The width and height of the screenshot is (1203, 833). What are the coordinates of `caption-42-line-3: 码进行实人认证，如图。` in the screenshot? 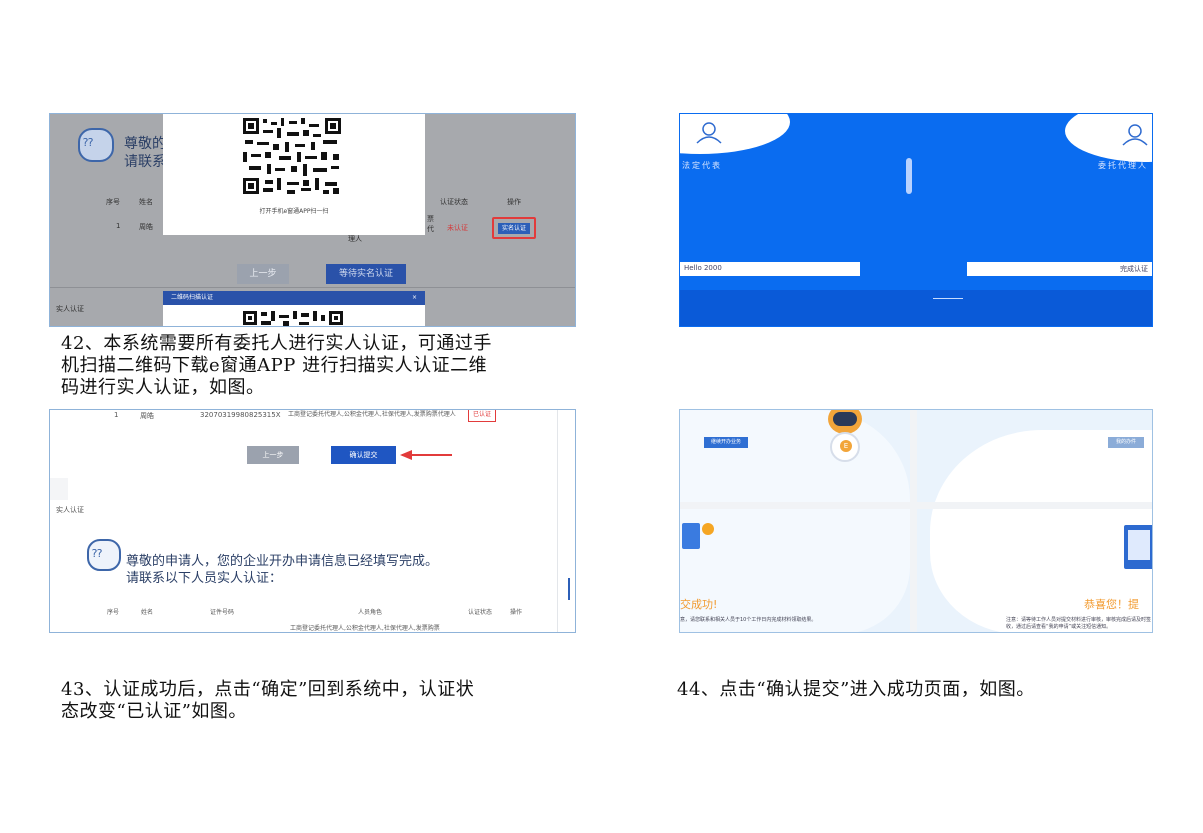 It's located at (163, 387).